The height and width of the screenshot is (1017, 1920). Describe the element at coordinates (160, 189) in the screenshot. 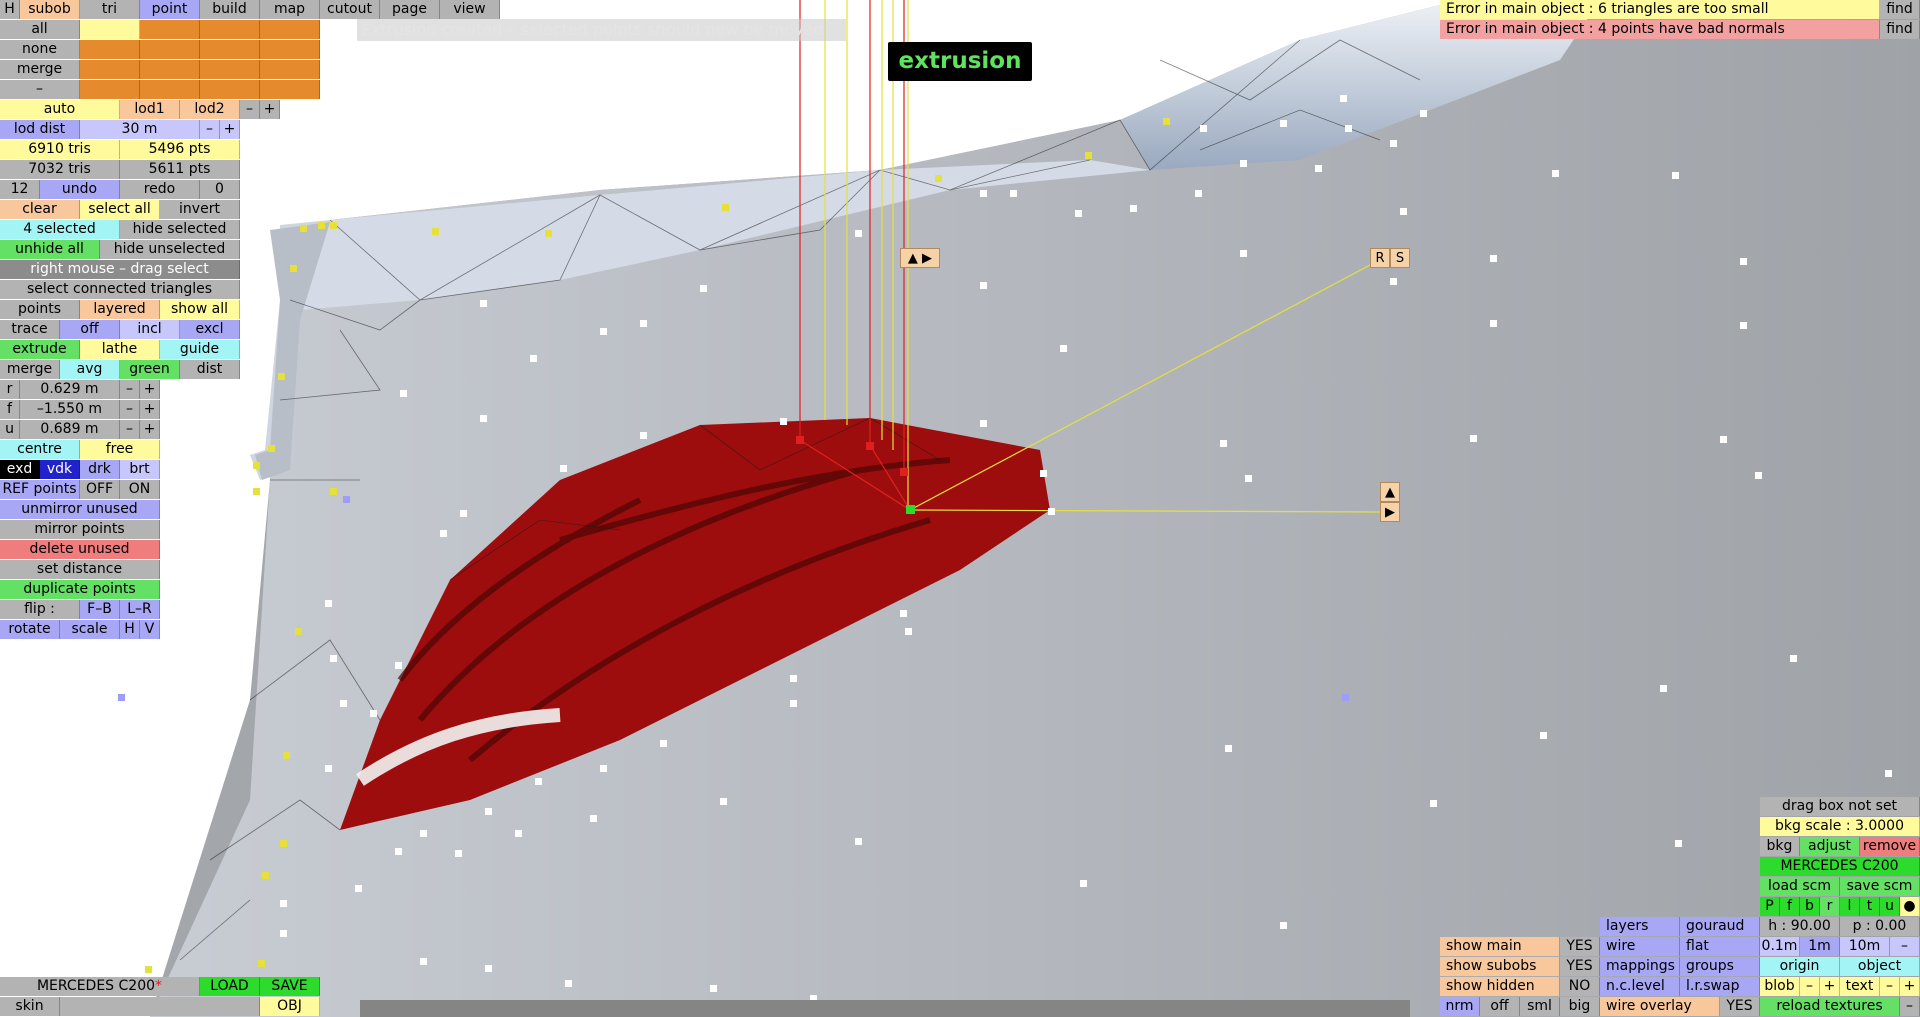

I see `redo-button: redo` at that location.